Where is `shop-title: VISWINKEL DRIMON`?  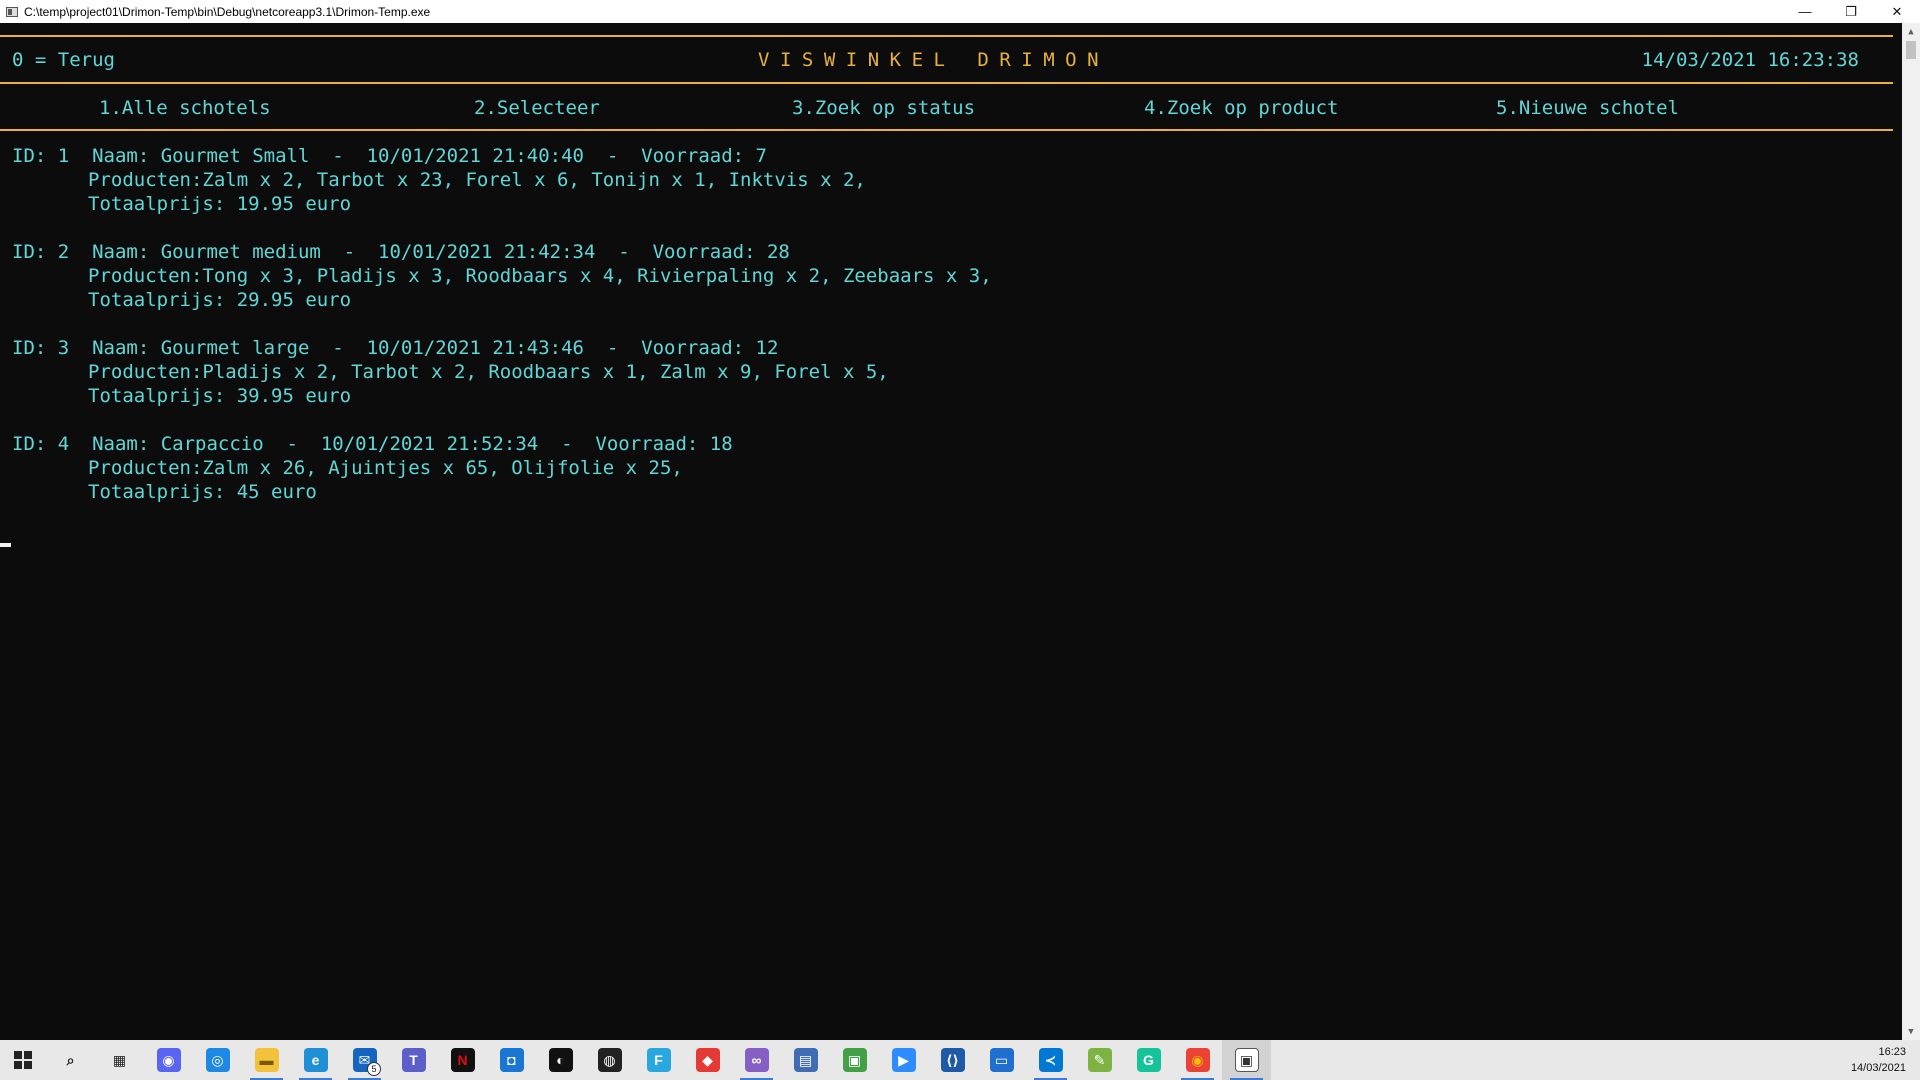 shop-title: VISWINKEL DRIMON is located at coordinates (934, 60).